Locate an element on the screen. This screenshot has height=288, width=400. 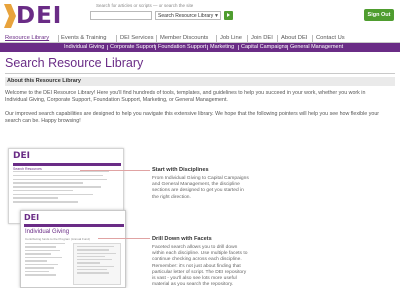
subnav-marketing: Marketing is located at coordinates (222, 47).